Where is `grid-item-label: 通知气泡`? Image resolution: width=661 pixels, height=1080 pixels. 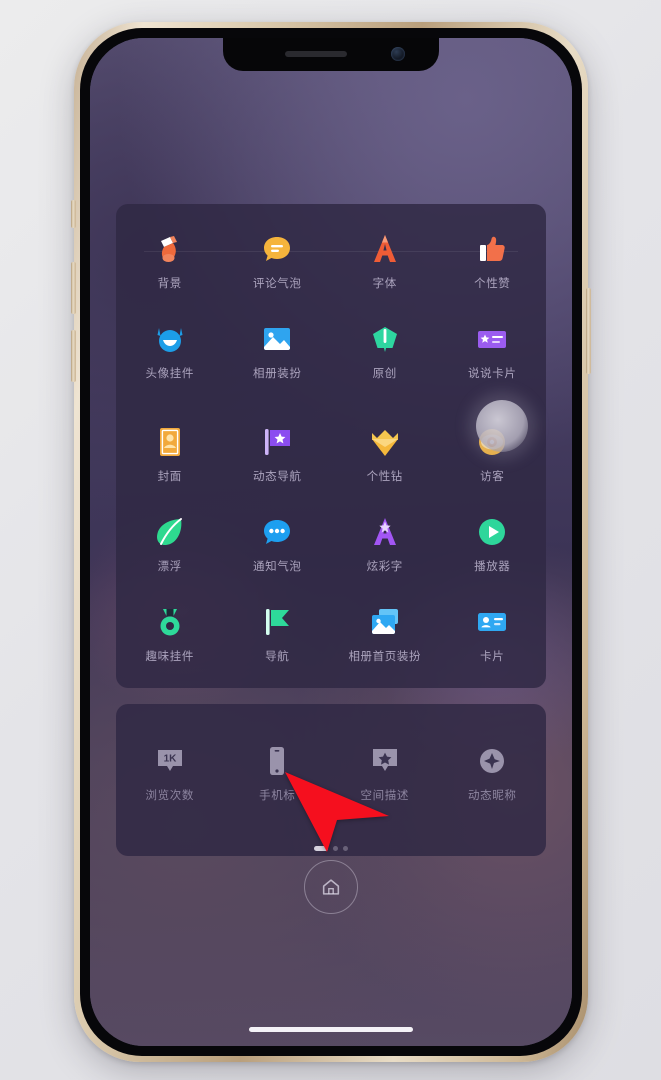
grid-item-label: 通知气泡 is located at coordinates (277, 567).